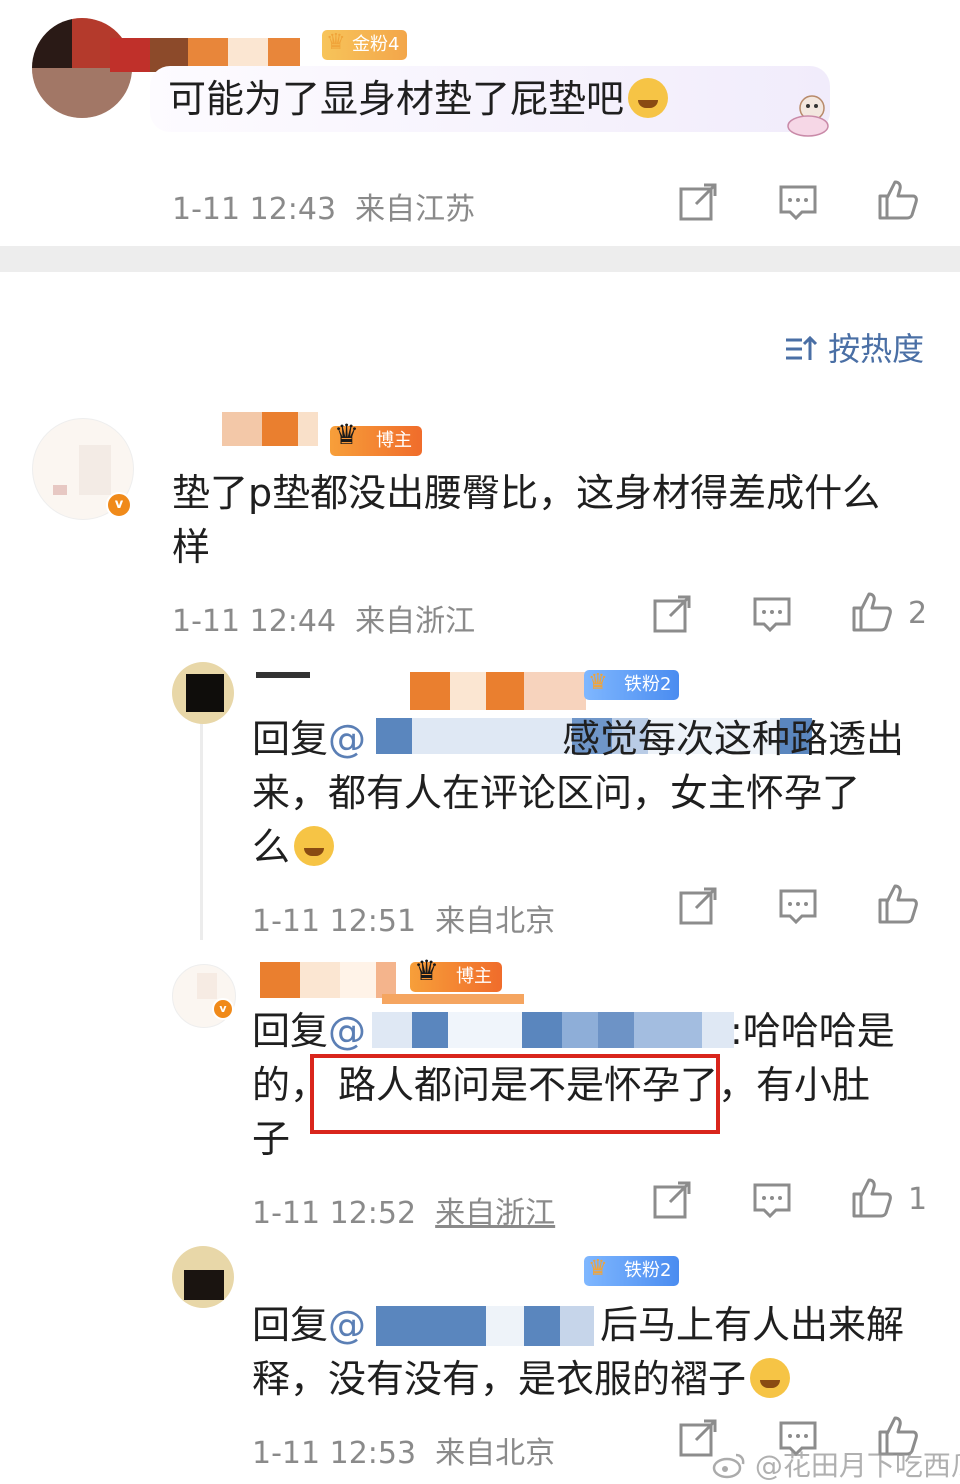 Image resolution: width=960 pixels, height=1484 pixels. What do you see at coordinates (728, 1466) in the screenshot?
I see `weibo-logo-icon` at bounding box center [728, 1466].